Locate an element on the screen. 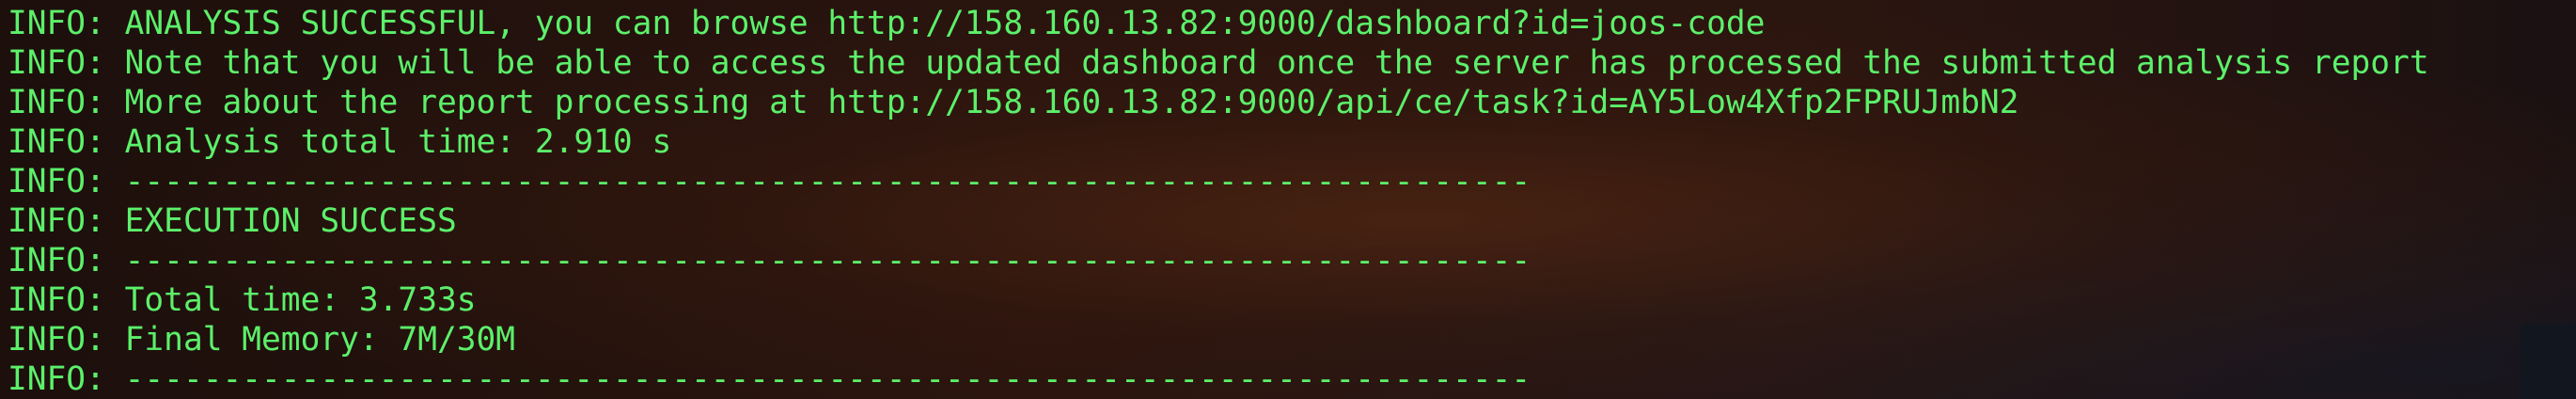 This screenshot has height=399, width=2576. terminal-line-final-memory: INFO: Final Memory: 7M/30M is located at coordinates (1292, 339).